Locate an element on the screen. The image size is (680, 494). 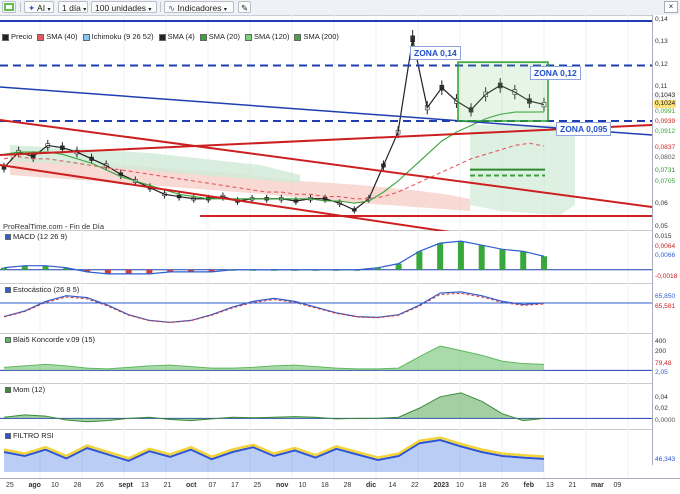
legend-item: SMA (4) is located at coordinates (176, 36).